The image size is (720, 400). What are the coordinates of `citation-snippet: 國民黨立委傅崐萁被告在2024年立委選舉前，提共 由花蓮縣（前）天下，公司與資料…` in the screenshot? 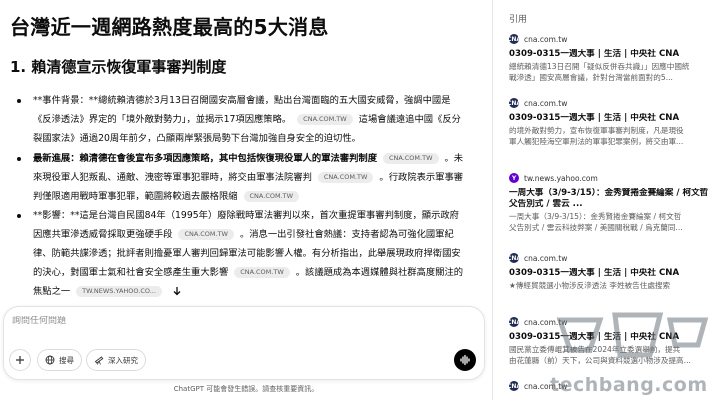 It's located at (600, 355).